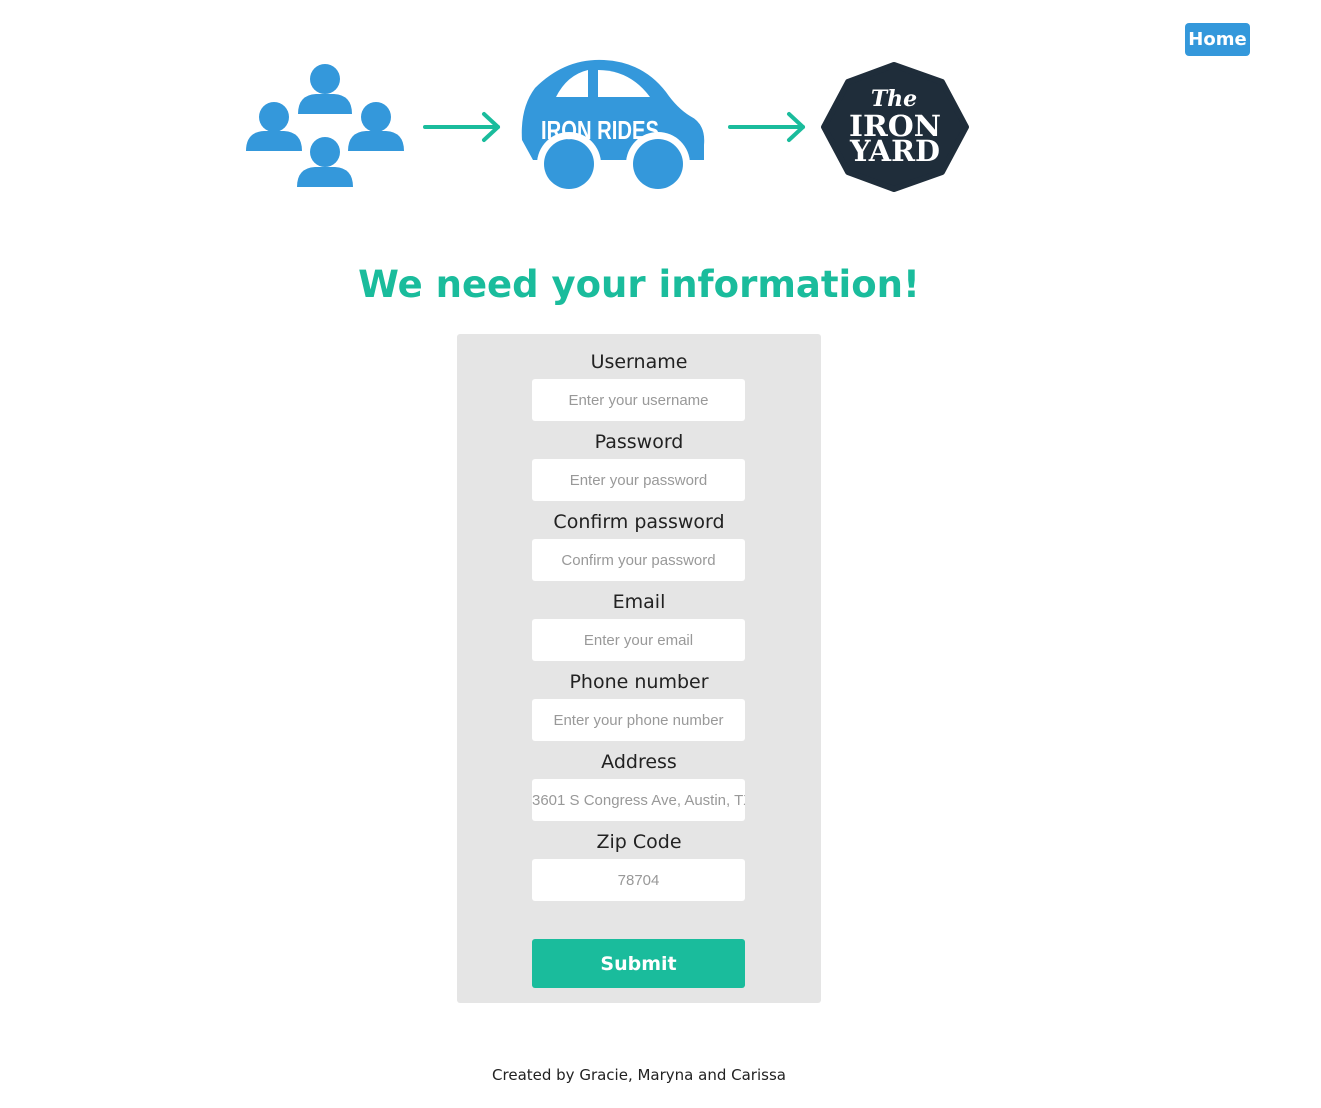 This screenshot has height=1108, width=1321. What do you see at coordinates (638, 880) in the screenshot?
I see `zip-code-input` at bounding box center [638, 880].